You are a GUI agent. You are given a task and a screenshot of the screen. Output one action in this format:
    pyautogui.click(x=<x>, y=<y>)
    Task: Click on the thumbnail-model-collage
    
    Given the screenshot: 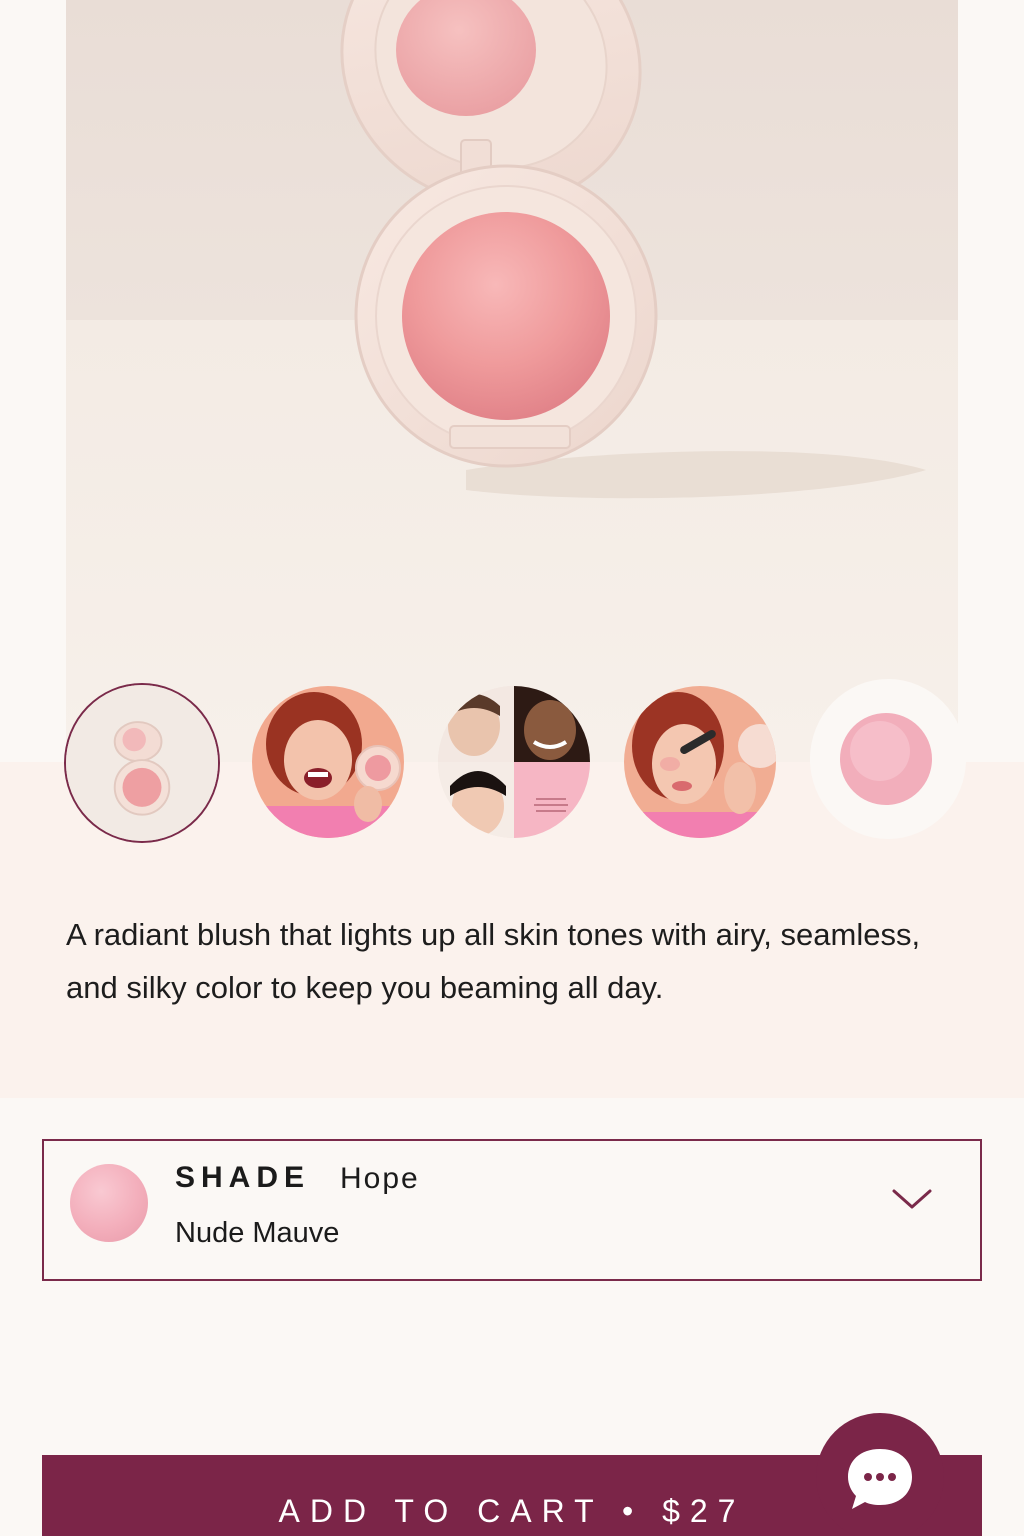 What is the action you would take?
    pyautogui.click(x=514, y=762)
    